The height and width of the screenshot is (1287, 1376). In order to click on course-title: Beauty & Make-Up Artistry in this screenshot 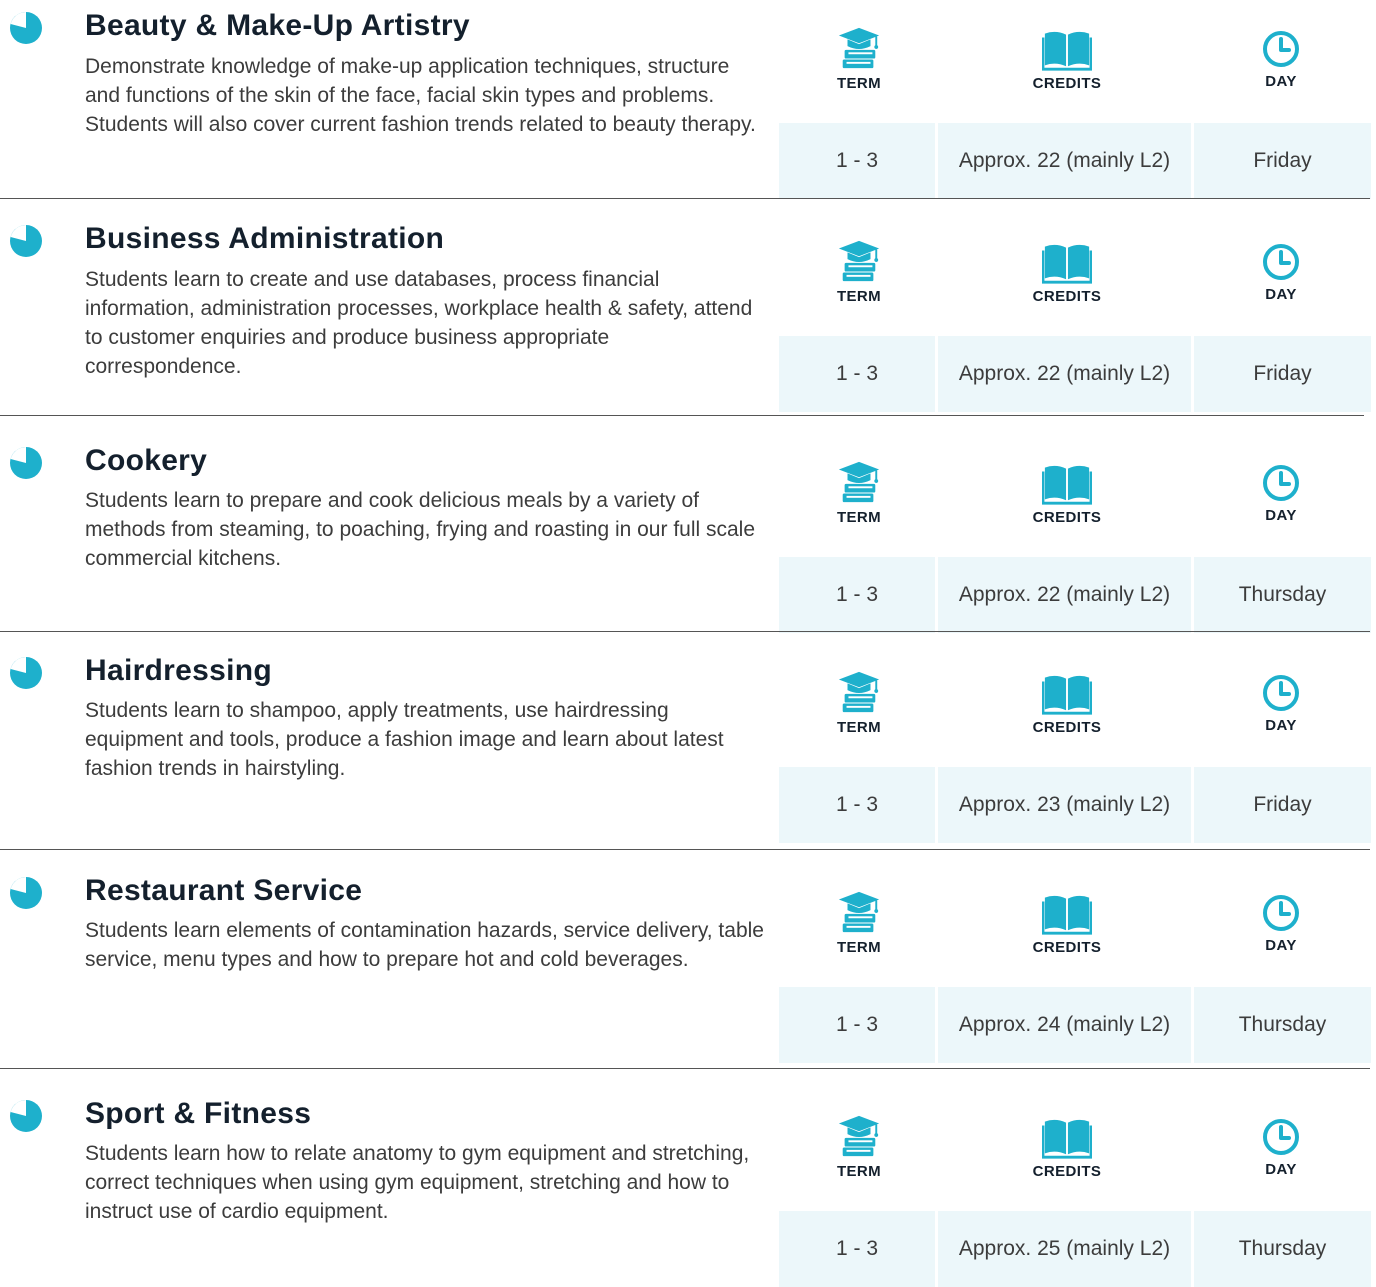, I will do `click(277, 25)`.